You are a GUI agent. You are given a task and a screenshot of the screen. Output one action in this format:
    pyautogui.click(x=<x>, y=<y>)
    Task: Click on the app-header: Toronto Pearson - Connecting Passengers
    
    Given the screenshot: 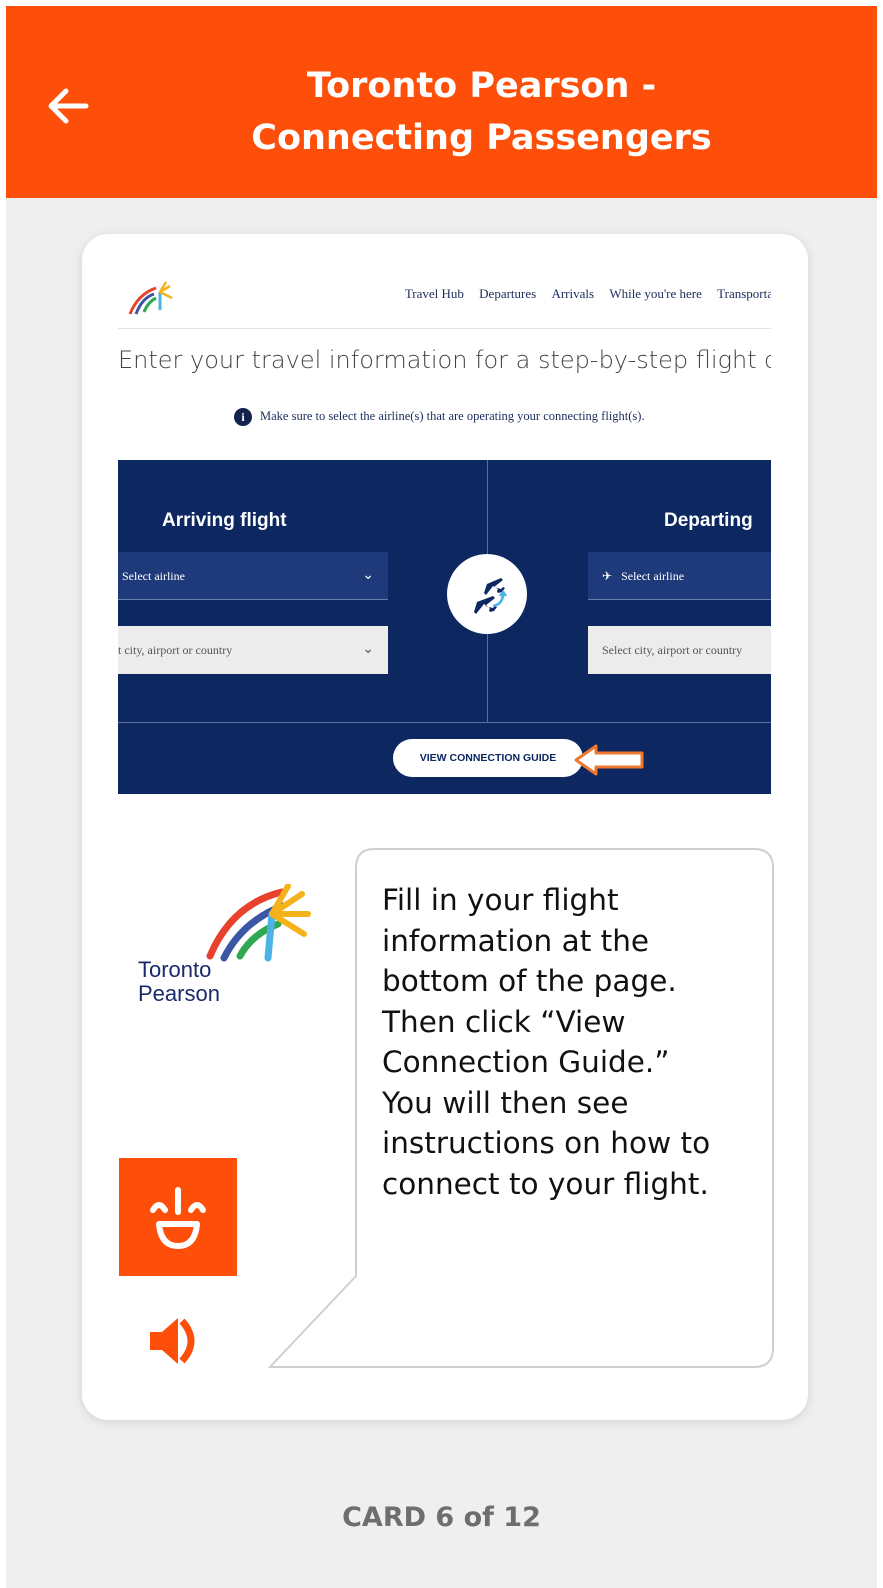 What is the action you would take?
    pyautogui.click(x=441, y=102)
    